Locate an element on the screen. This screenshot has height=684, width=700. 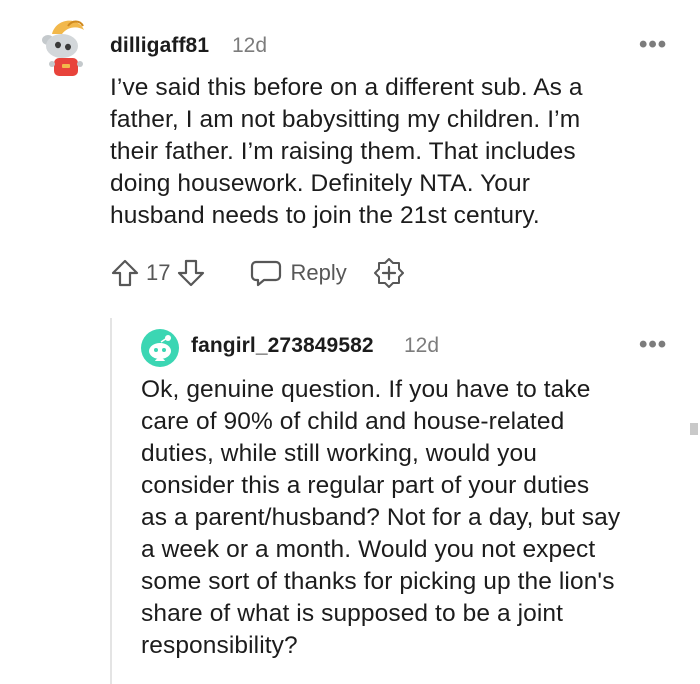
upvote-arrow-icon is located at coordinates (125, 273).